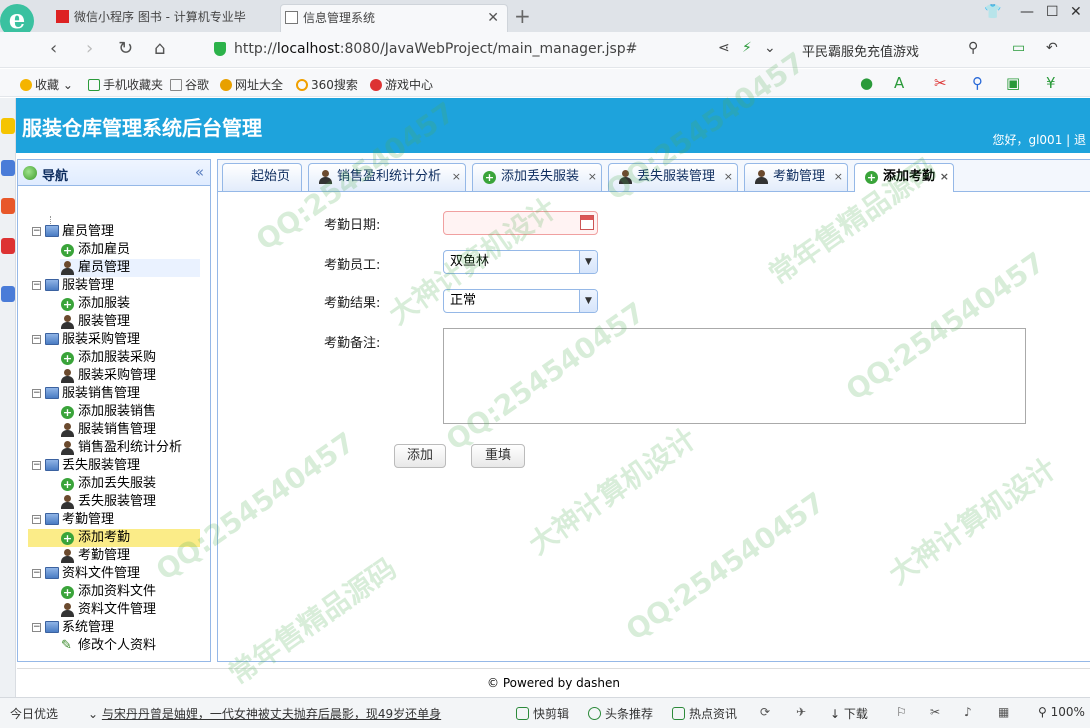 This screenshot has width=1090, height=728. I want to click on download-button: ↓ 下载, so click(849, 713).